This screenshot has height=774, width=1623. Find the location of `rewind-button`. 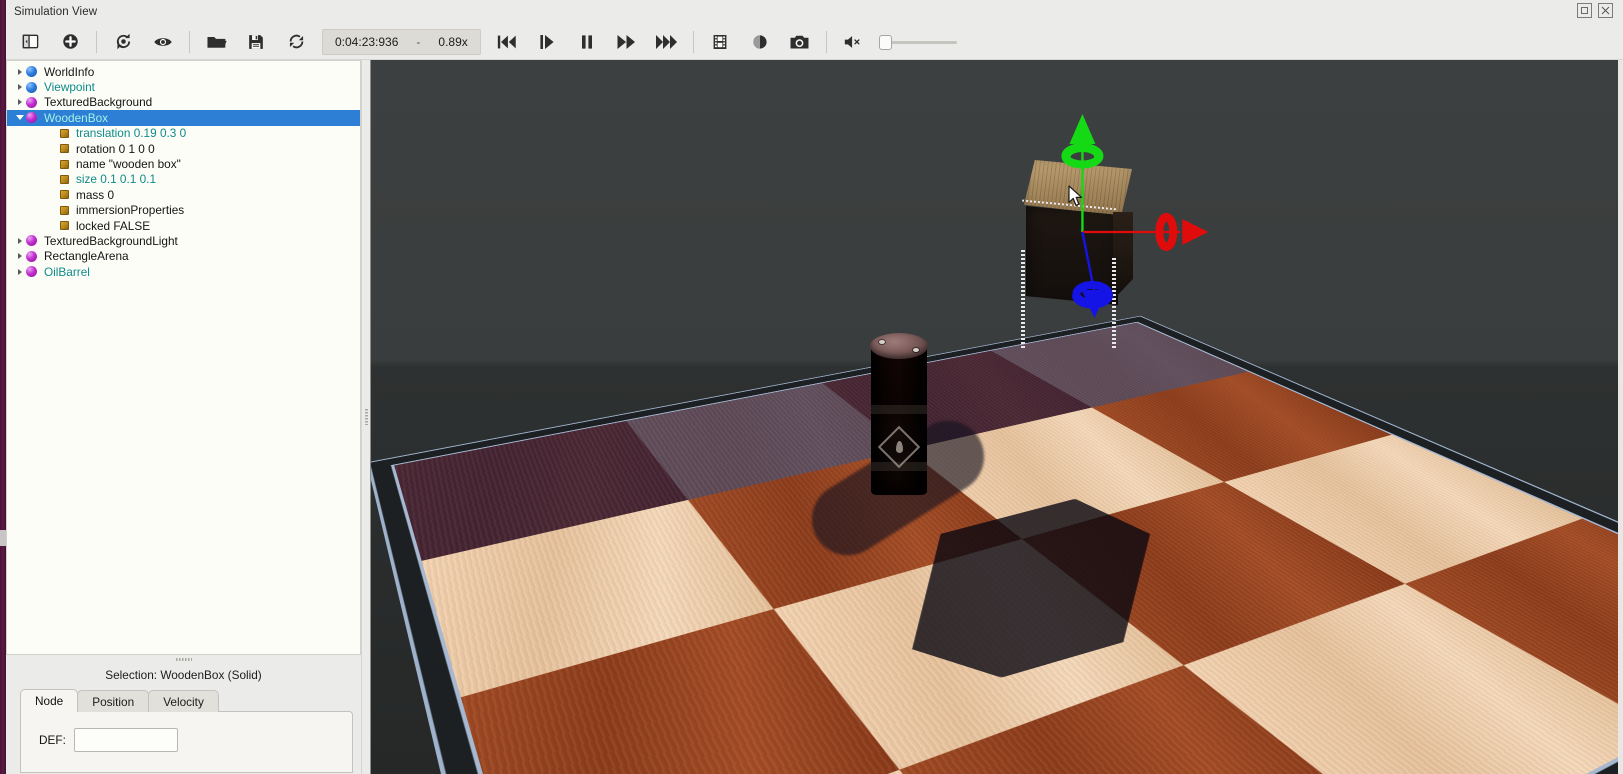

rewind-button is located at coordinates (507, 42).